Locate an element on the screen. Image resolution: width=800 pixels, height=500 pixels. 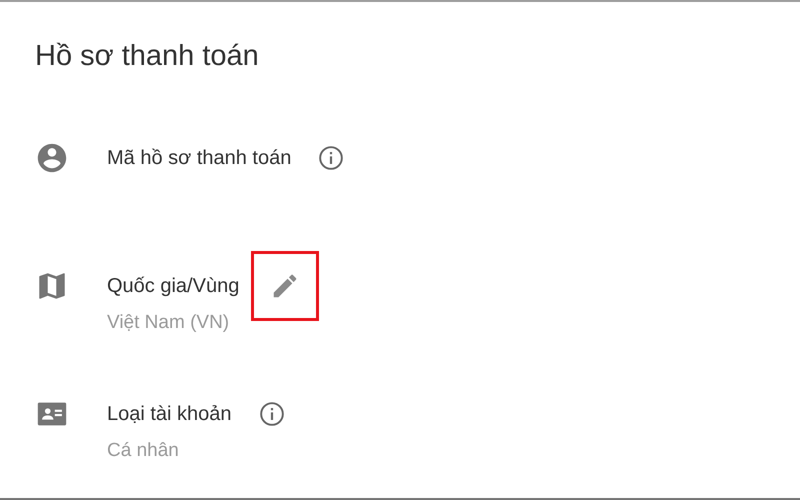
field-value: Cá nhân is located at coordinates (143, 451).